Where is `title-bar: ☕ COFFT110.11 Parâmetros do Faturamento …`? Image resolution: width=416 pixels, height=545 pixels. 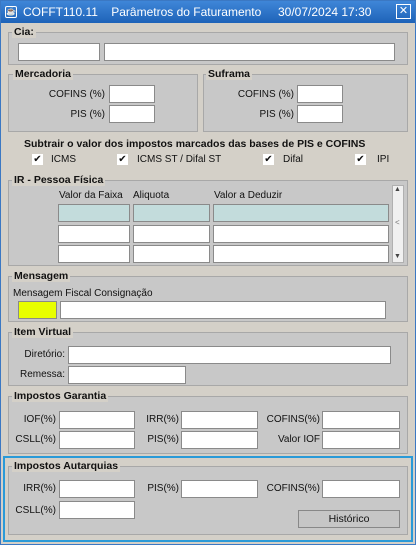 title-bar: ☕ COFFT110.11 Parâmetros do Faturamento … is located at coordinates (208, 12).